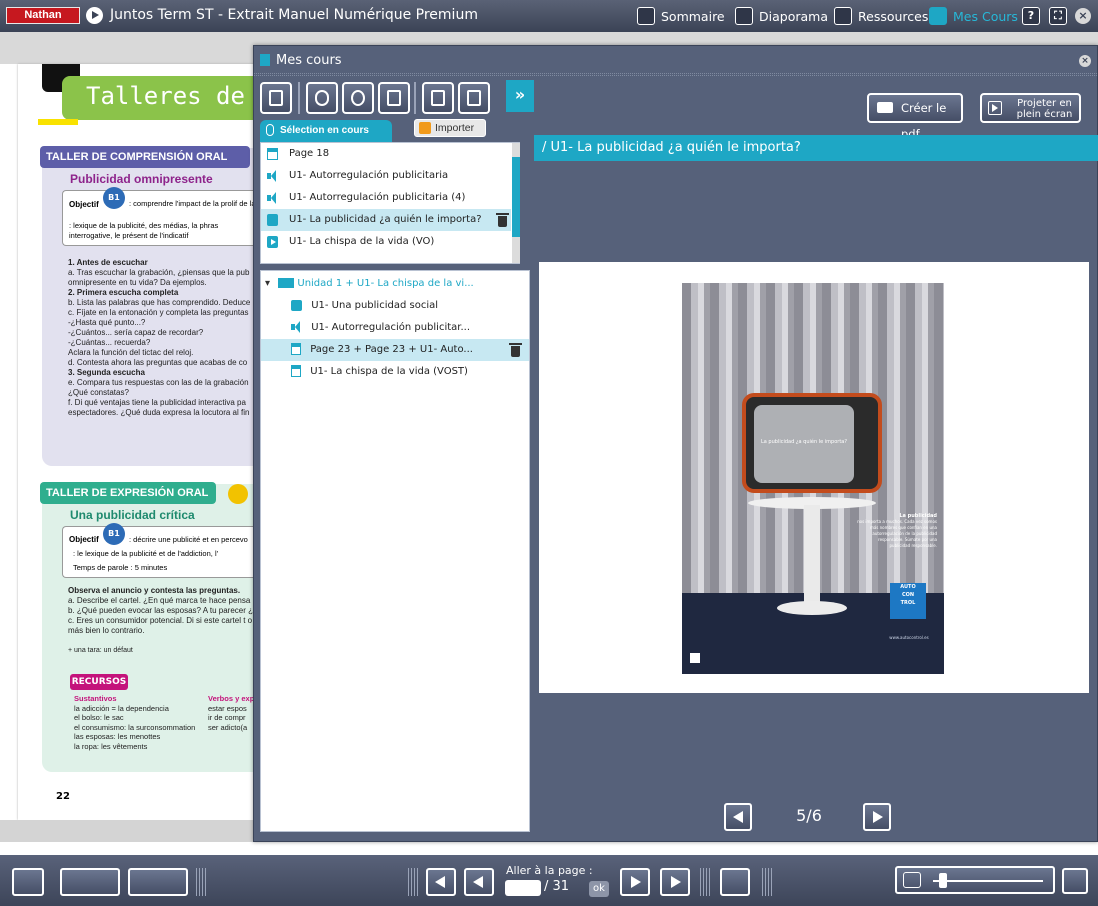  Describe the element at coordinates (394, 98) in the screenshot. I see `checklist-icon` at that location.